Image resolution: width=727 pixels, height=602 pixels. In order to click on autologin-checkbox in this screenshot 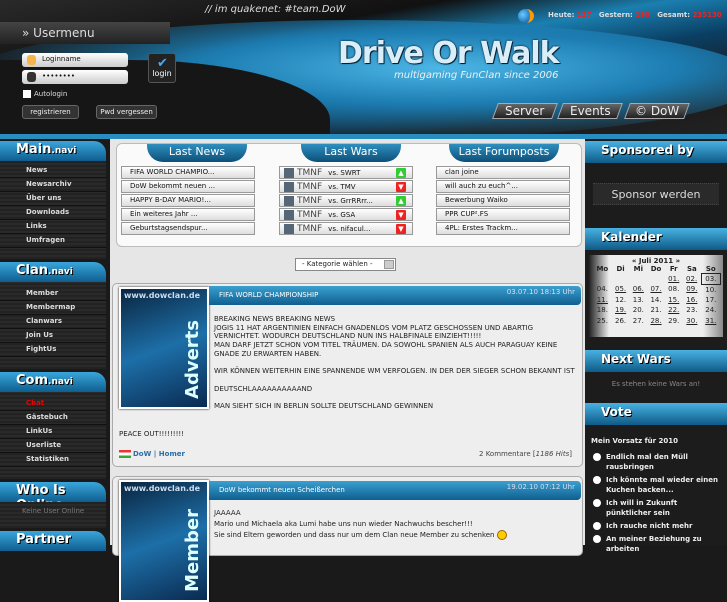, I will do `click(27, 94)`.